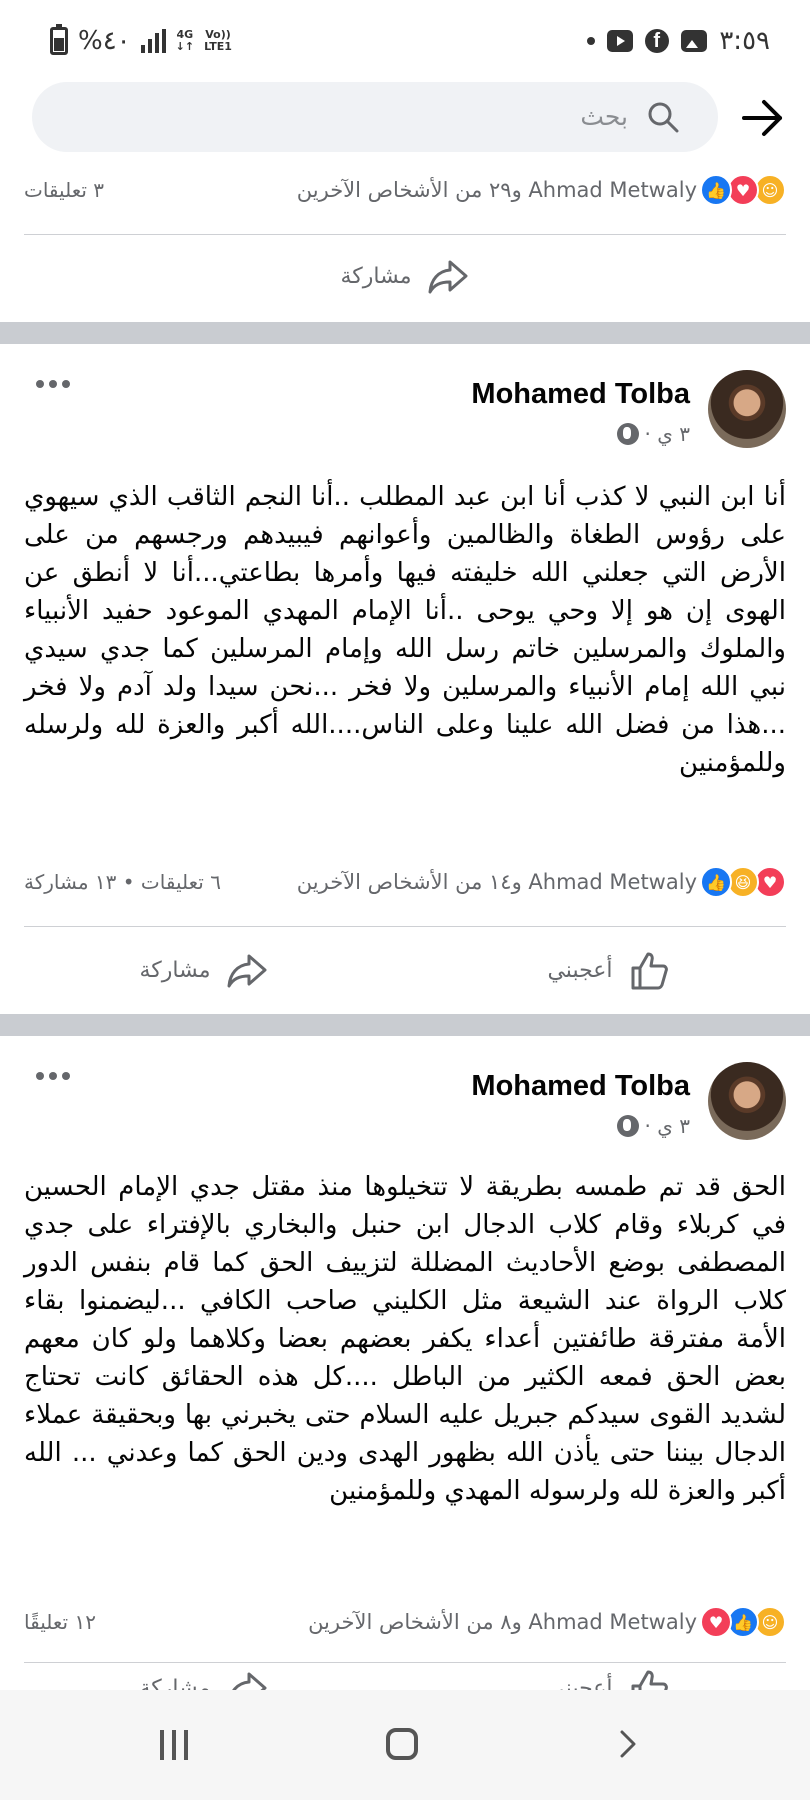 This screenshot has height=1800, width=810. Describe the element at coordinates (604, 116) in the screenshot. I see `search-placeholder: بحث` at that location.